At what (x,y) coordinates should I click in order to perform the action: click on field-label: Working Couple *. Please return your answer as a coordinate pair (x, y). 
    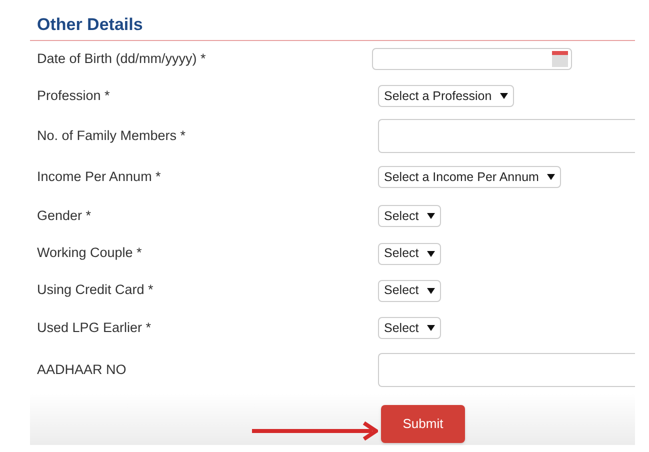
    Looking at the image, I should click on (89, 253).